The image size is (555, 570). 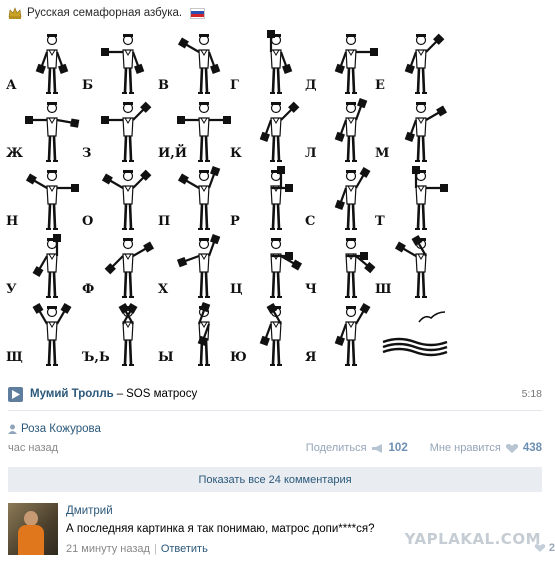 I want to click on divider, so click(x=275, y=410).